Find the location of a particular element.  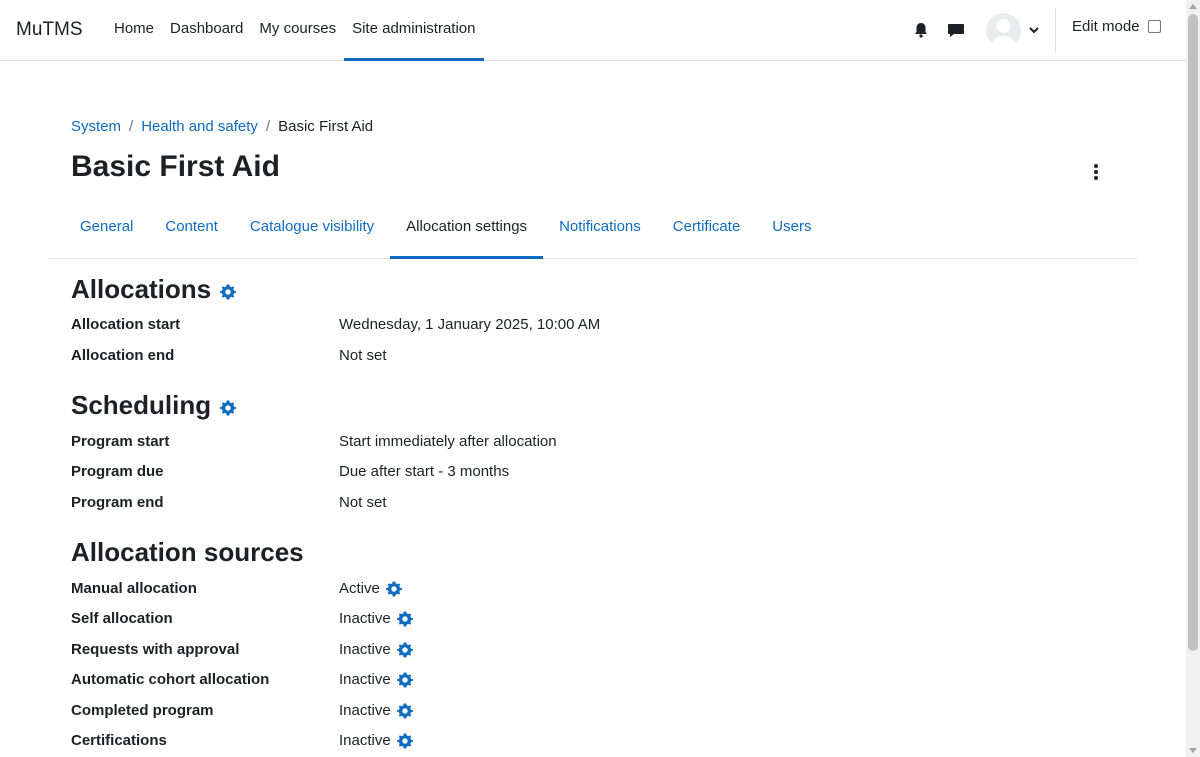

row-value: Active is located at coordinates (370, 588).